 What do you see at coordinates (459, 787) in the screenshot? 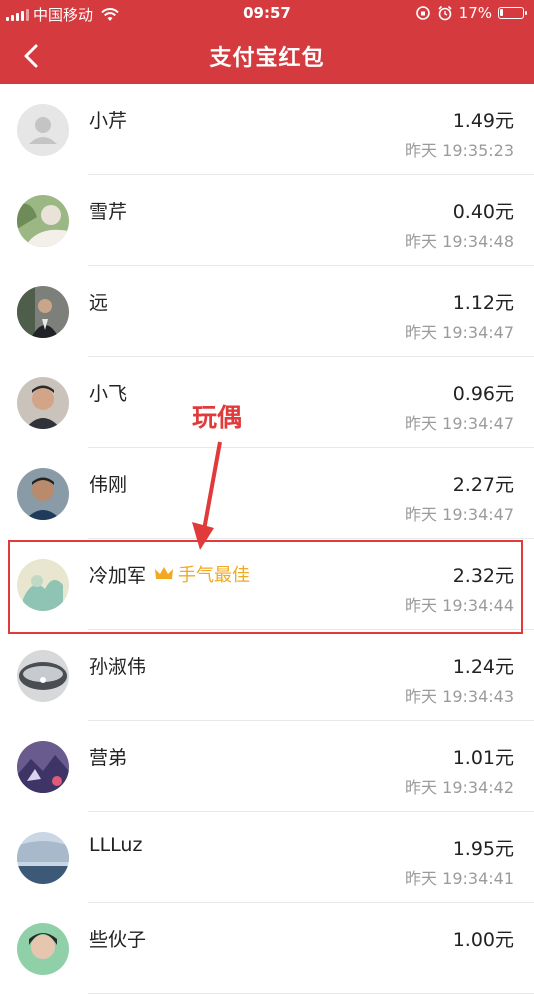
I see `timestamp: 昨天 19:34:42` at bounding box center [459, 787].